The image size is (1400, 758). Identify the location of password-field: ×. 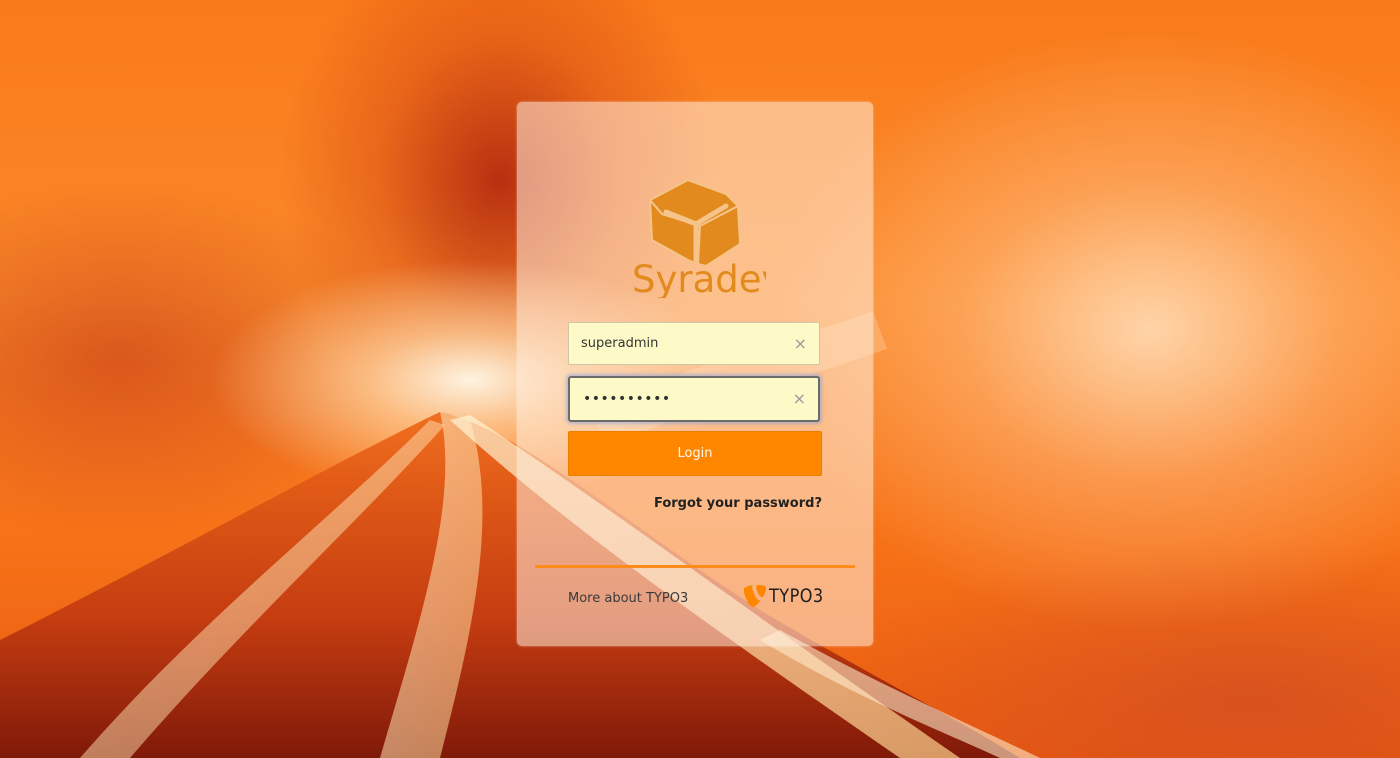
(694, 399).